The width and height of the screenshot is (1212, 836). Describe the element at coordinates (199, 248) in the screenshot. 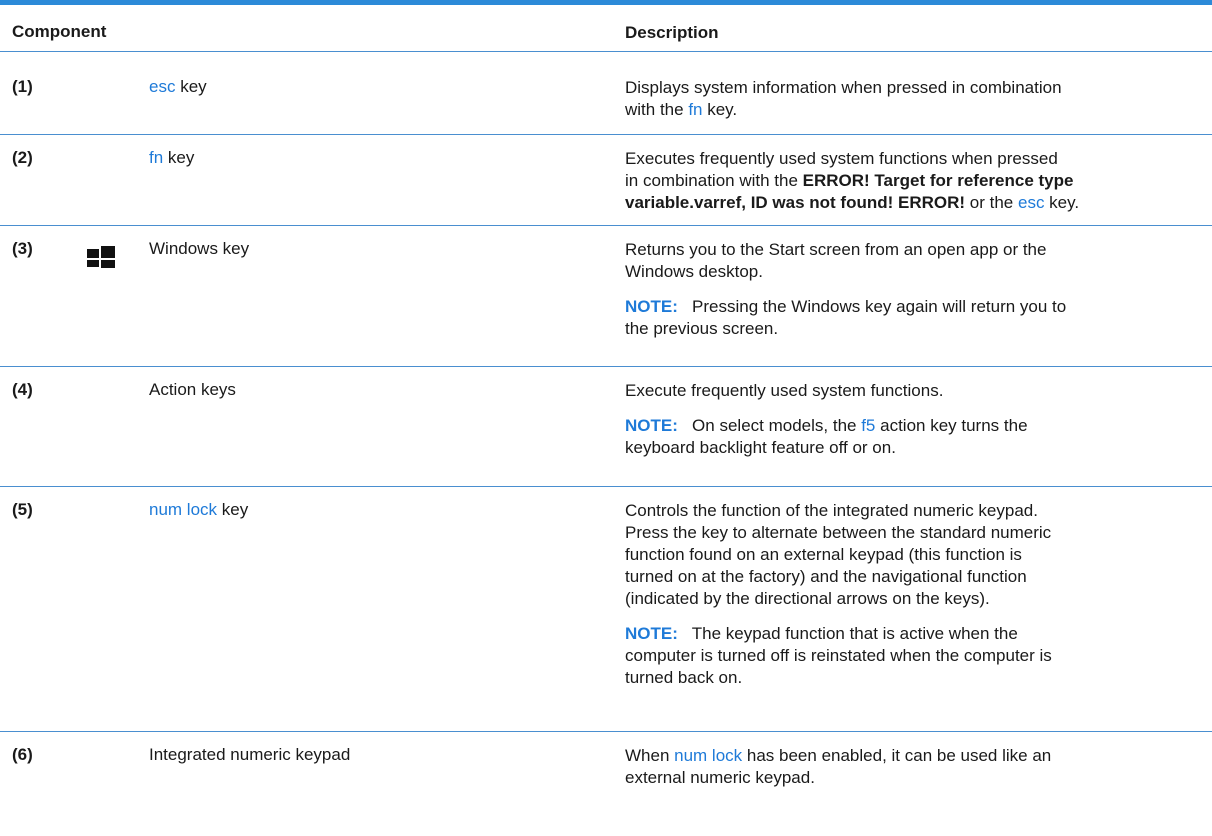

I see `component-name: Windows key` at that location.